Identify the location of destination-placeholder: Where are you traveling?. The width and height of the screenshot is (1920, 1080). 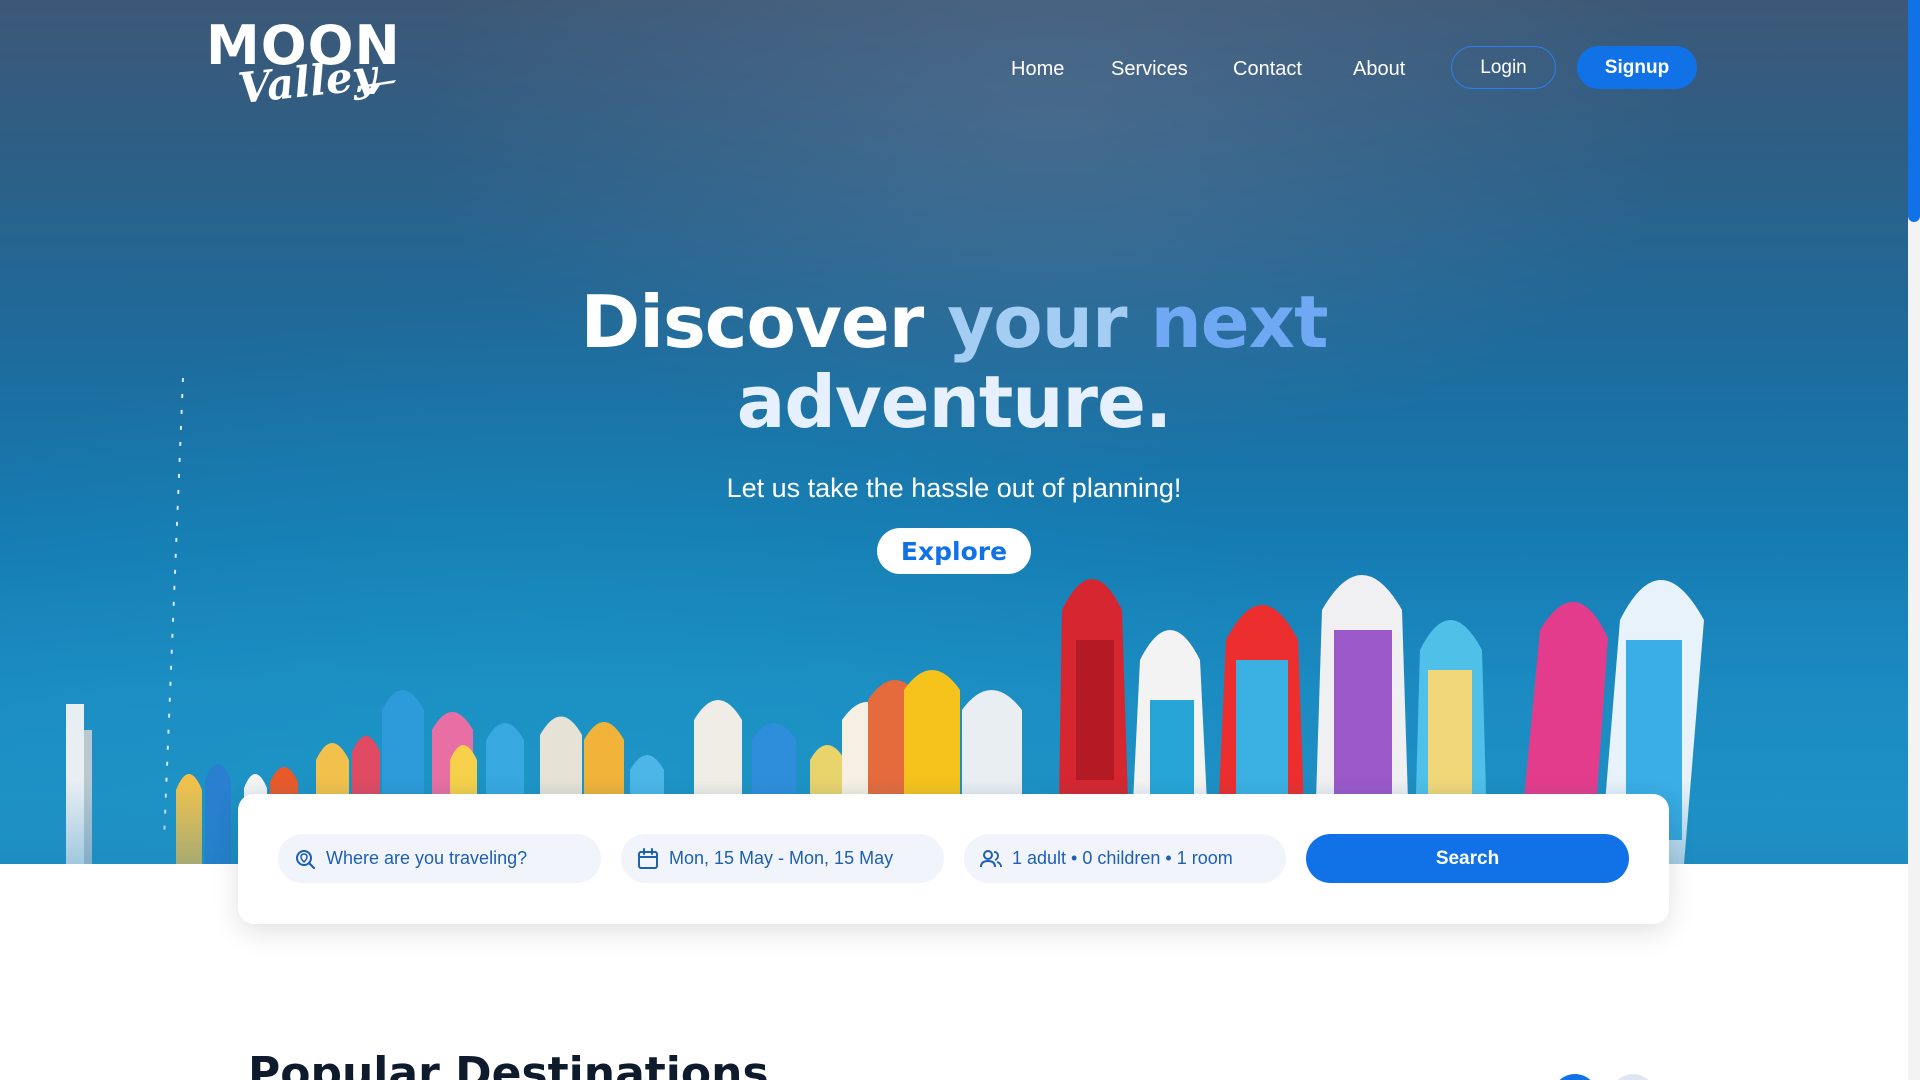
(427, 858).